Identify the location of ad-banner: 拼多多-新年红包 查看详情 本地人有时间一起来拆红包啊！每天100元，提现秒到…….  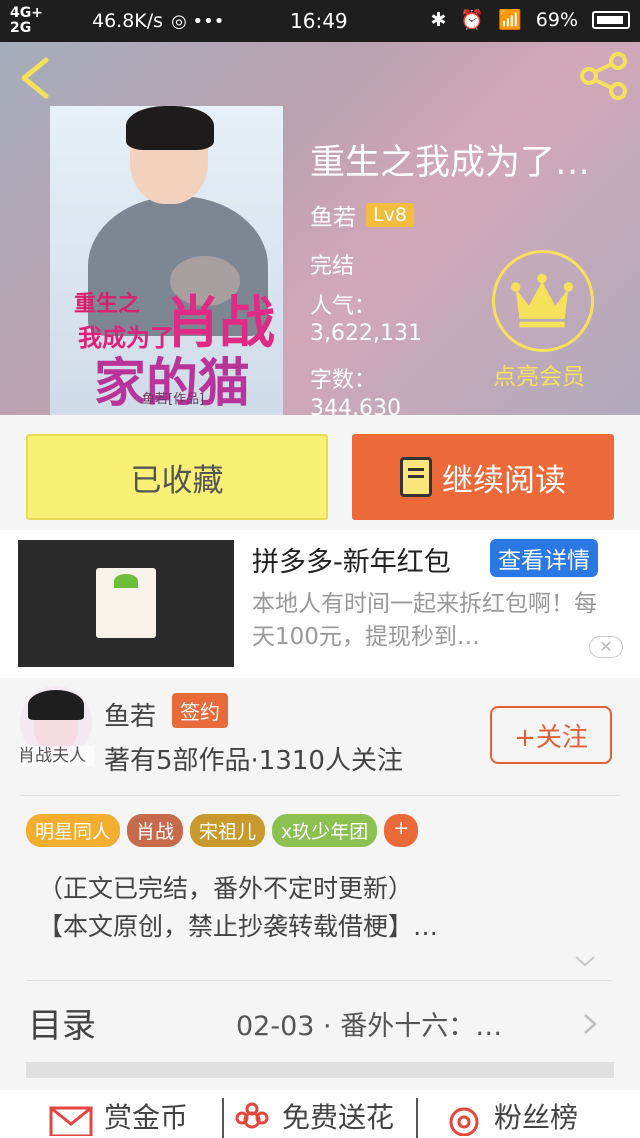
(320, 604).